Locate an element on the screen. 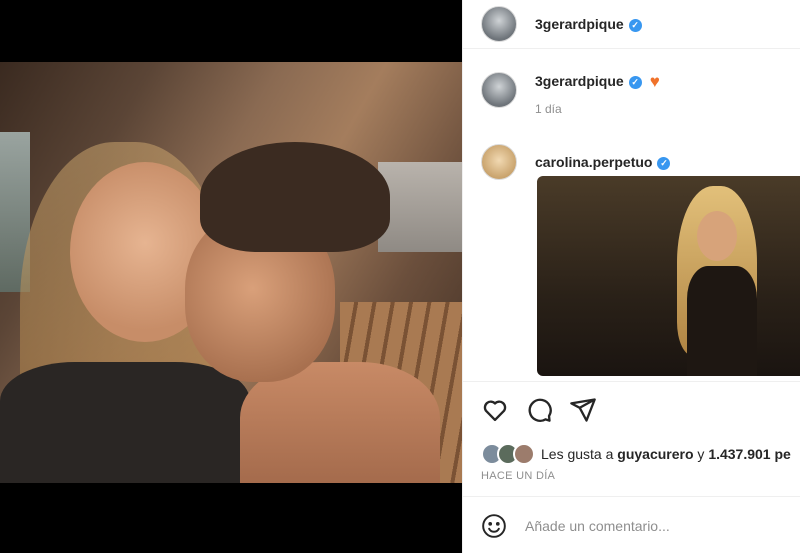 The width and height of the screenshot is (800, 553). share-paper-plane-icon is located at coordinates (583, 410).